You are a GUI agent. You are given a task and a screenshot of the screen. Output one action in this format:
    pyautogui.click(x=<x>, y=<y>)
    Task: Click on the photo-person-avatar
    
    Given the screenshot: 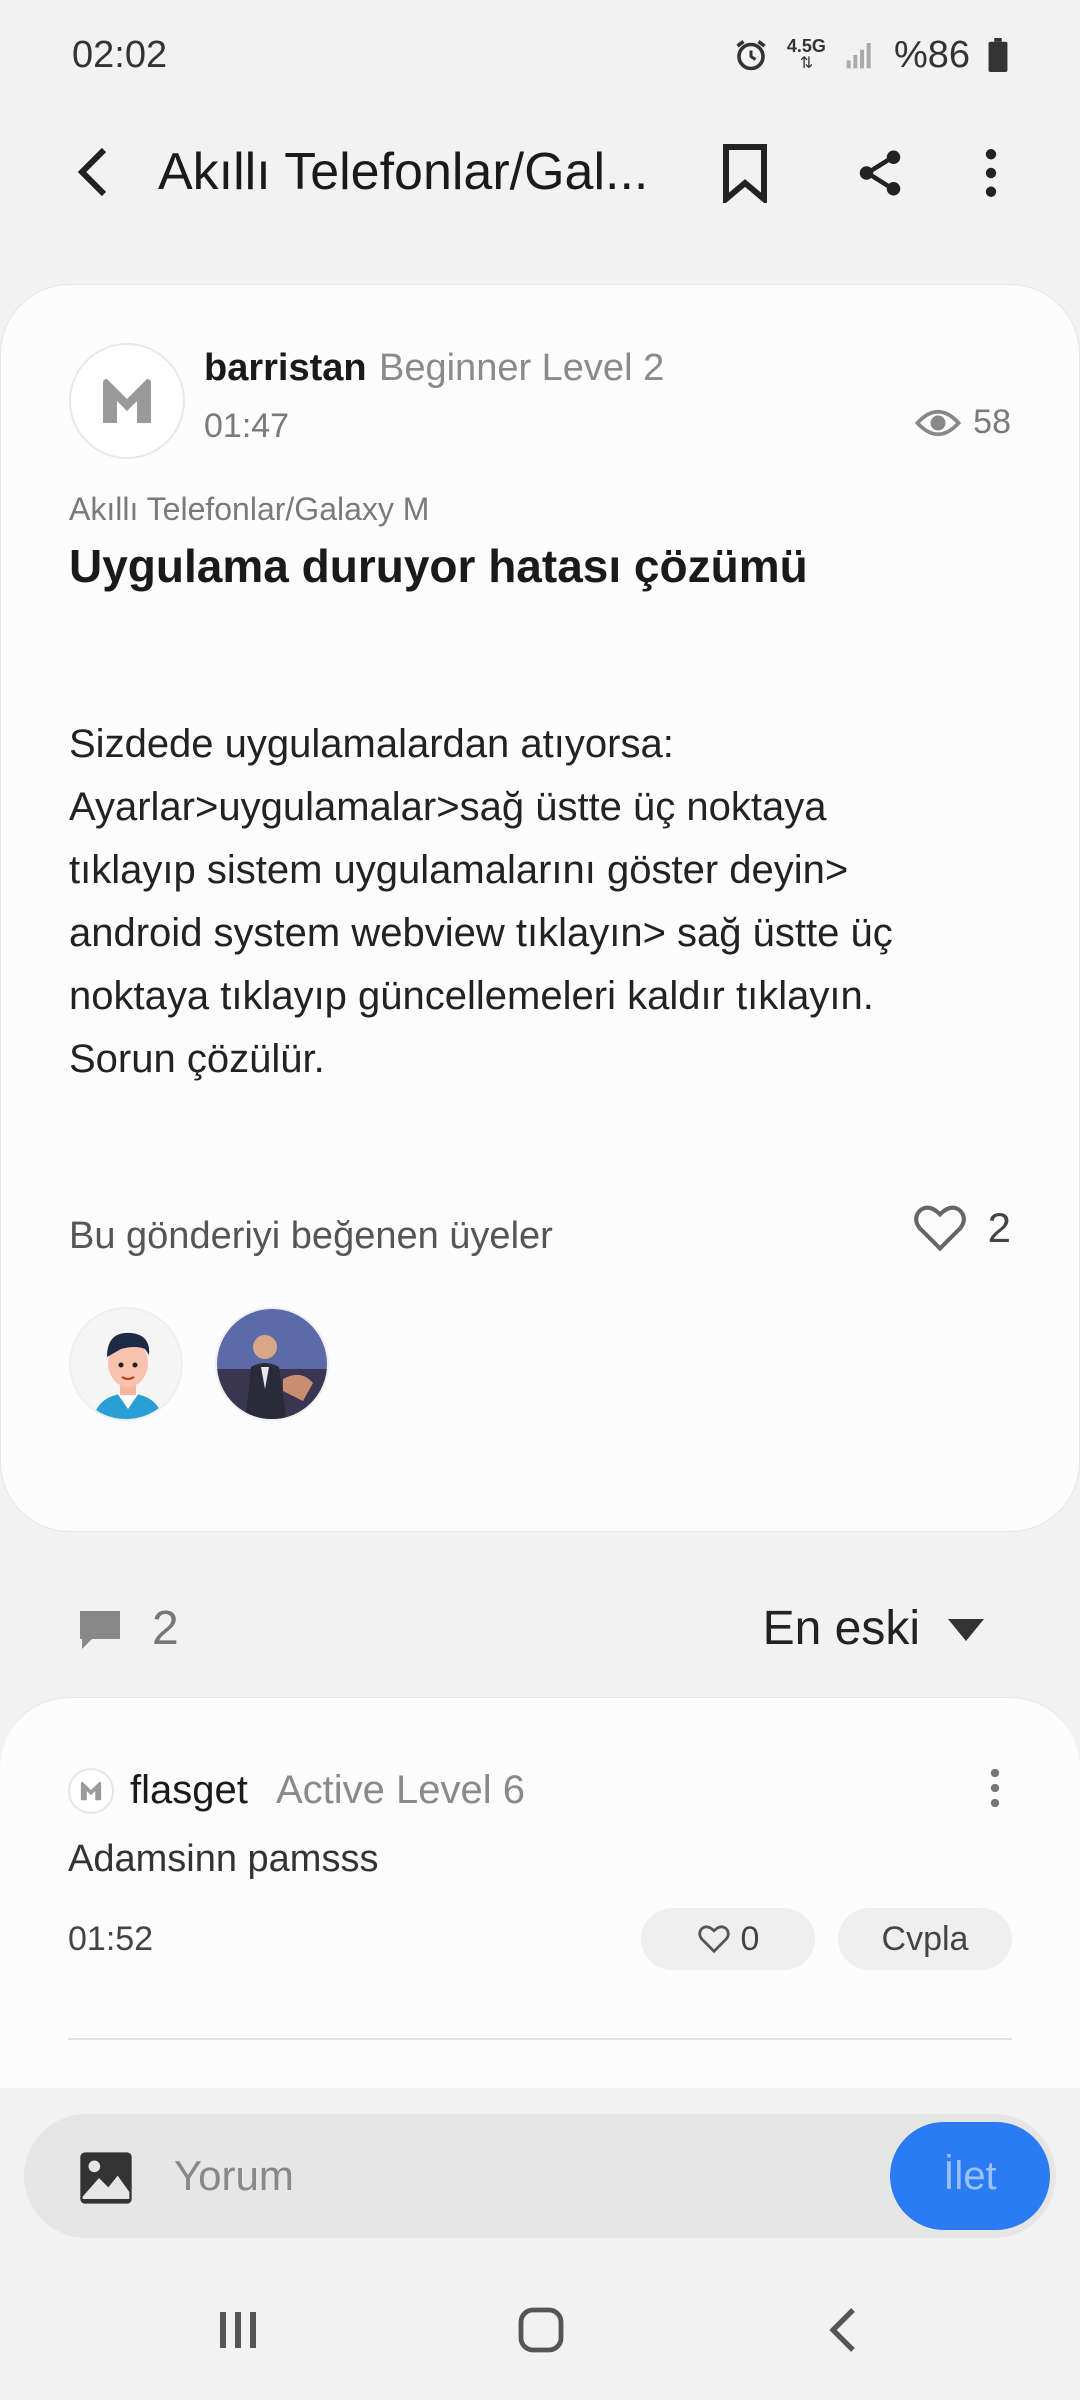 What is the action you would take?
    pyautogui.click(x=272, y=1364)
    